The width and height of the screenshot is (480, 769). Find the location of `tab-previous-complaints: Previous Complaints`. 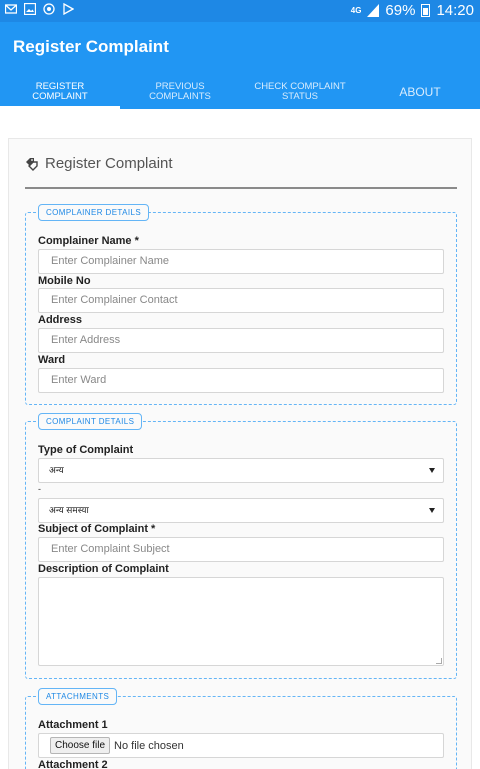

tab-previous-complaints: Previous Complaints is located at coordinates (180, 91).